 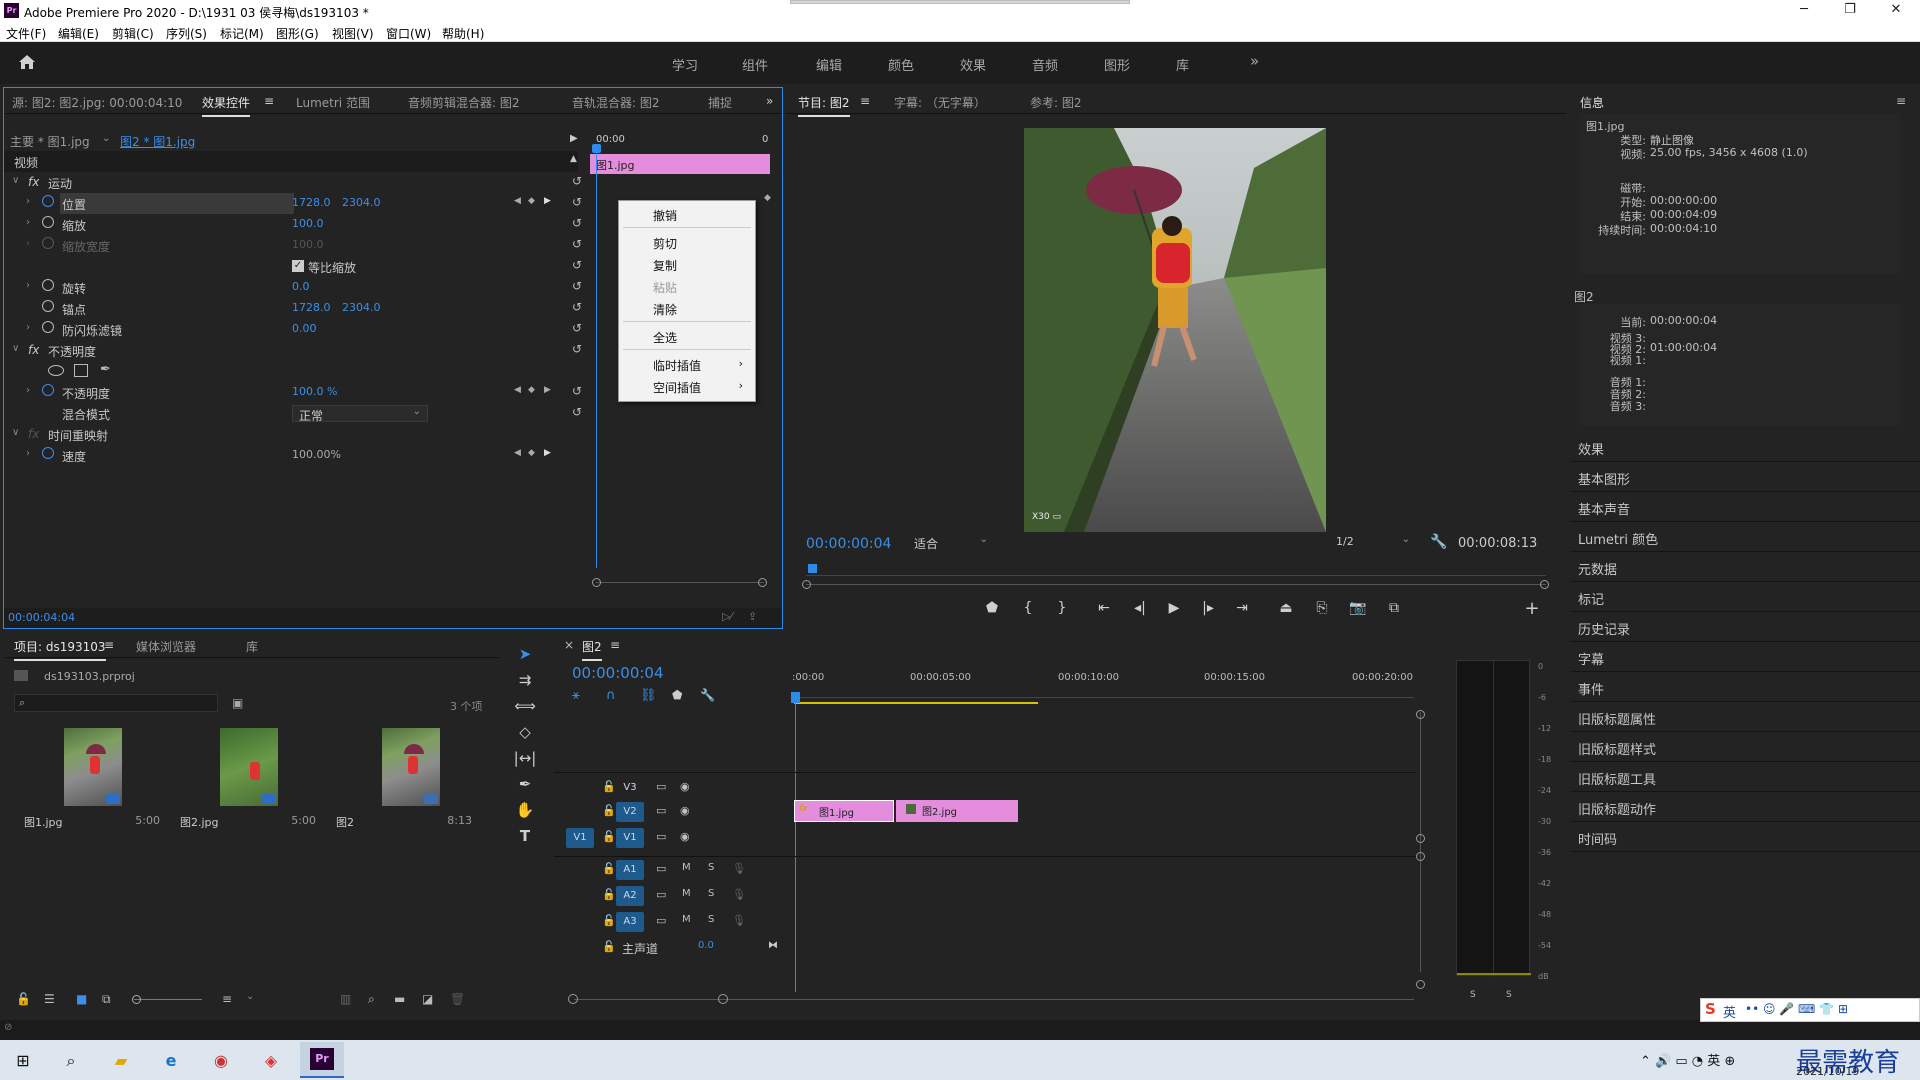 I want to click on keyframe-icon: ◆, so click(x=767, y=198).